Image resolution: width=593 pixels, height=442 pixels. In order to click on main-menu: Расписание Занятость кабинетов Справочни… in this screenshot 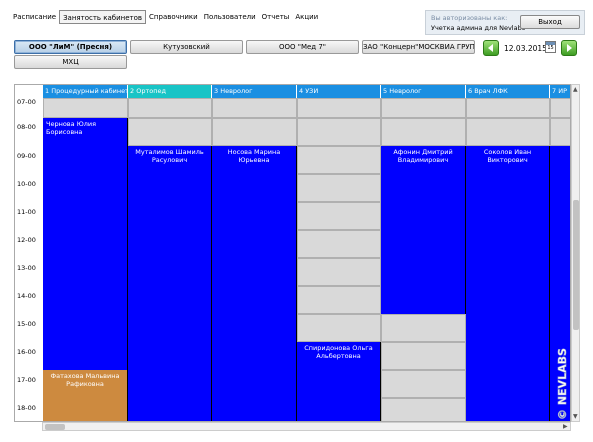, I will do `click(165, 17)`.